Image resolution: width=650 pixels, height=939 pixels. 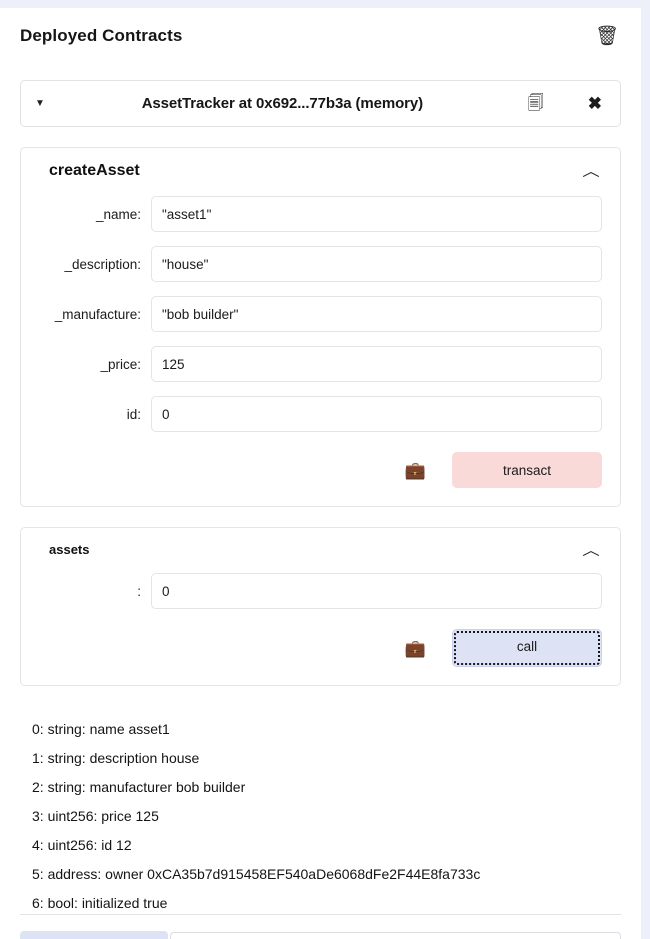 What do you see at coordinates (95, 816) in the screenshot?
I see `output-line: 3: uint256: price 125` at bounding box center [95, 816].